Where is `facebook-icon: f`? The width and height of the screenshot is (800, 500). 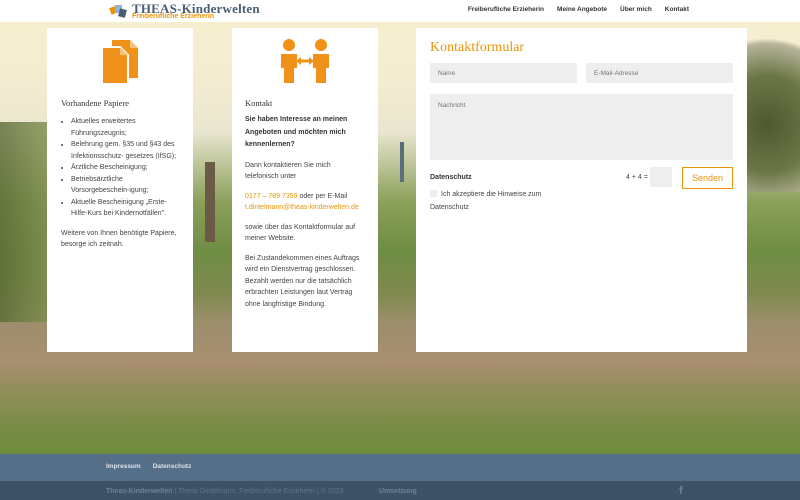 facebook-icon: f is located at coordinates (681, 491).